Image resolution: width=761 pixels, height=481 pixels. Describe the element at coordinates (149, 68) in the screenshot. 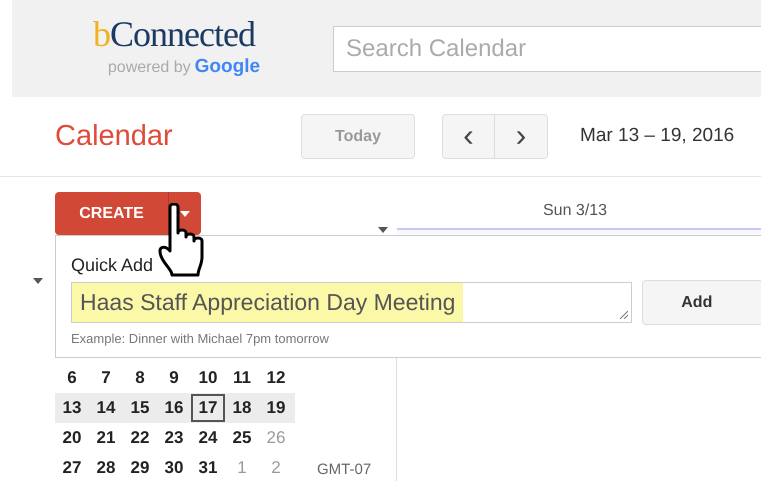

I see `powered-by-text: powered by` at that location.